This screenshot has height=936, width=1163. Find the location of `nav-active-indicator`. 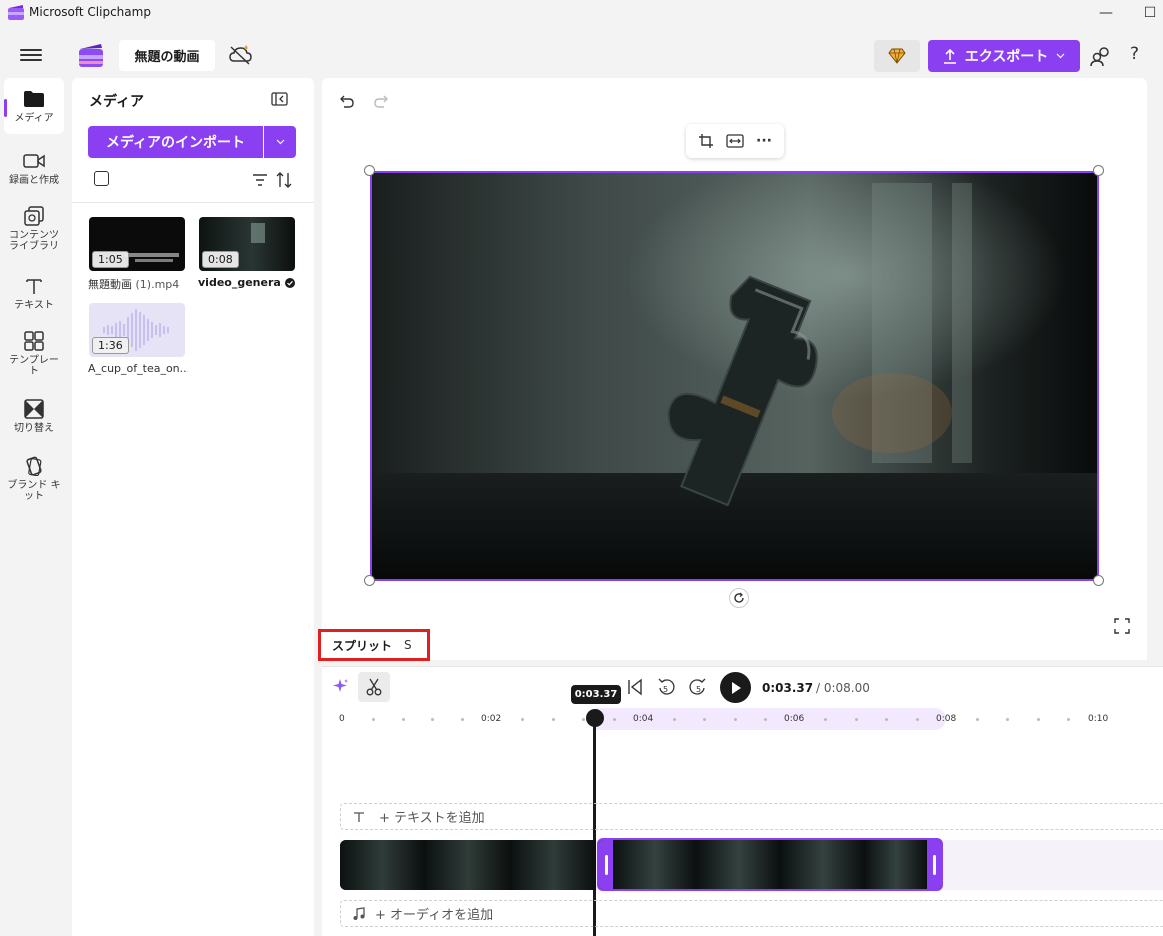

nav-active-indicator is located at coordinates (5, 108).